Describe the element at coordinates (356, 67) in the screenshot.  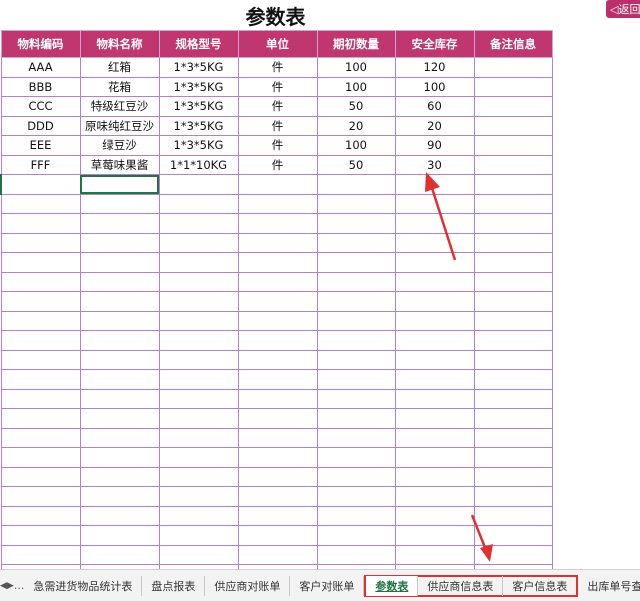
I see `cell-opening-qty: 100` at that location.